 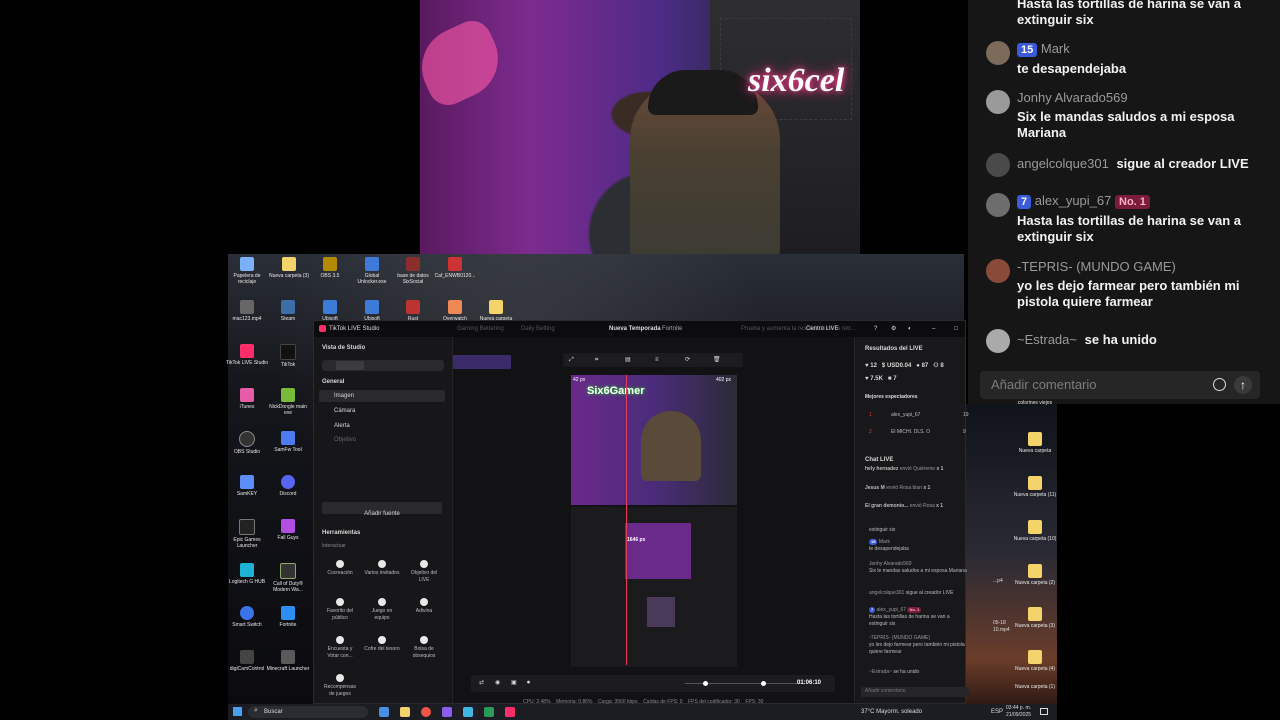 I want to click on tool-guess: Adivina, so click(x=424, y=610).